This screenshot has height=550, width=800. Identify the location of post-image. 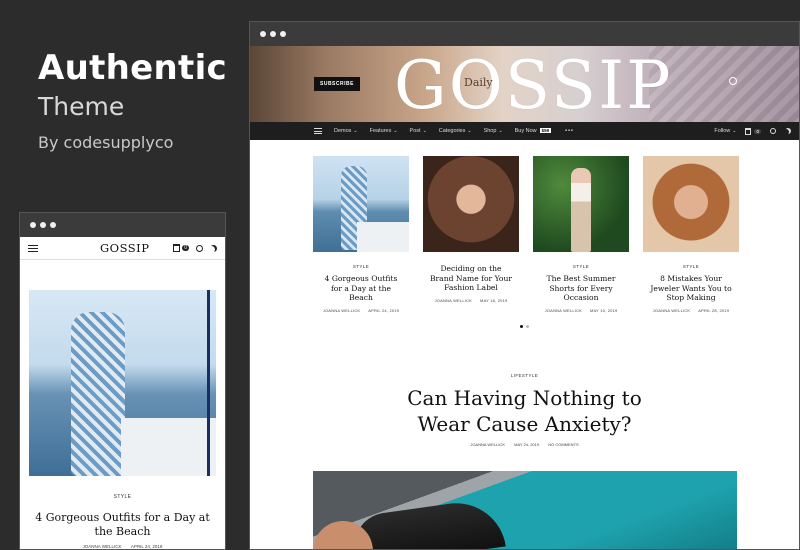
(122, 383).